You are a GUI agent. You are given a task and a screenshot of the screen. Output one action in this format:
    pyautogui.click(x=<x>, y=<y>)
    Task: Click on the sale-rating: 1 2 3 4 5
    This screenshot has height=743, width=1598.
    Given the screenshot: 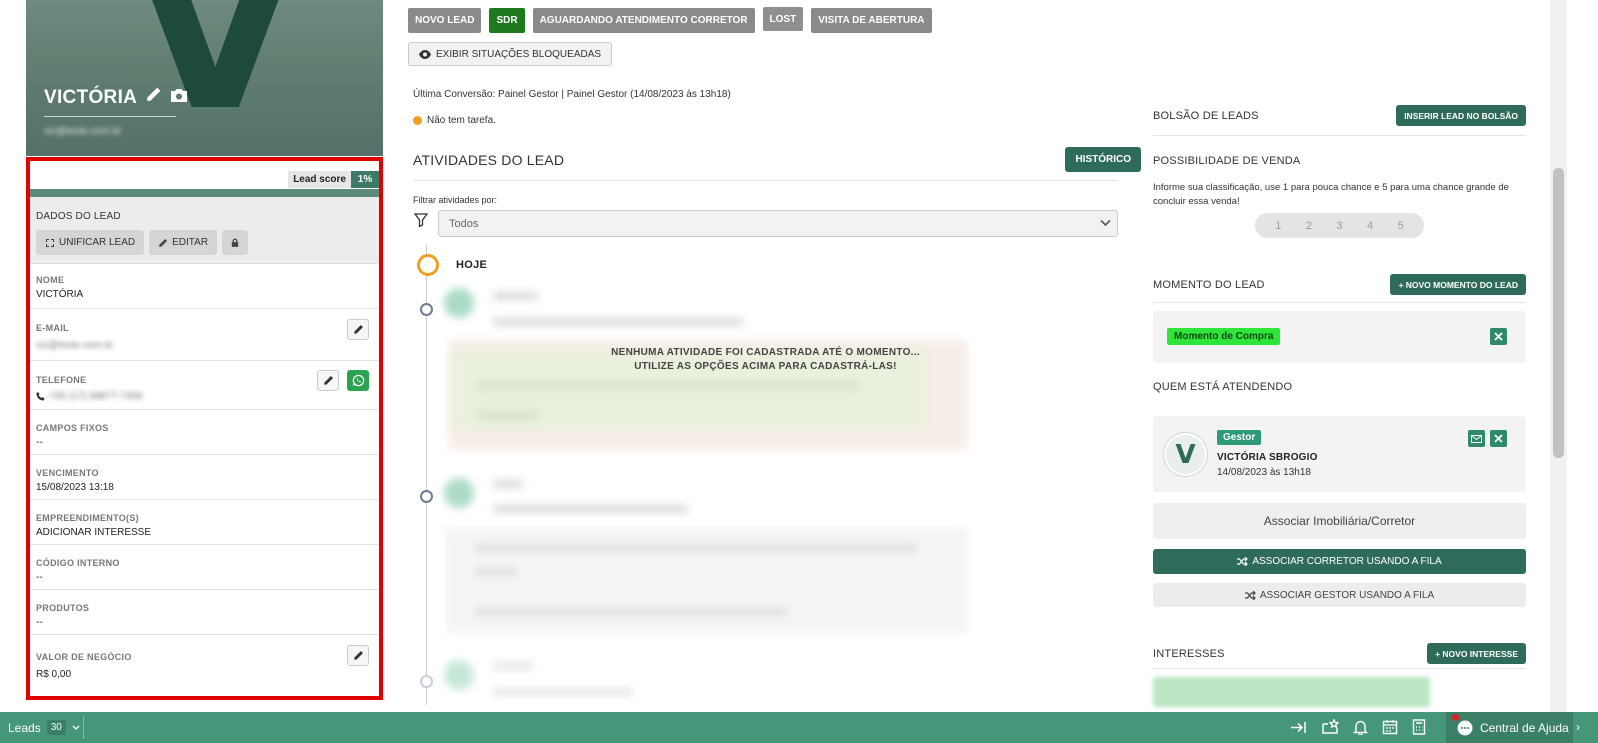 What is the action you would take?
    pyautogui.click(x=1339, y=225)
    